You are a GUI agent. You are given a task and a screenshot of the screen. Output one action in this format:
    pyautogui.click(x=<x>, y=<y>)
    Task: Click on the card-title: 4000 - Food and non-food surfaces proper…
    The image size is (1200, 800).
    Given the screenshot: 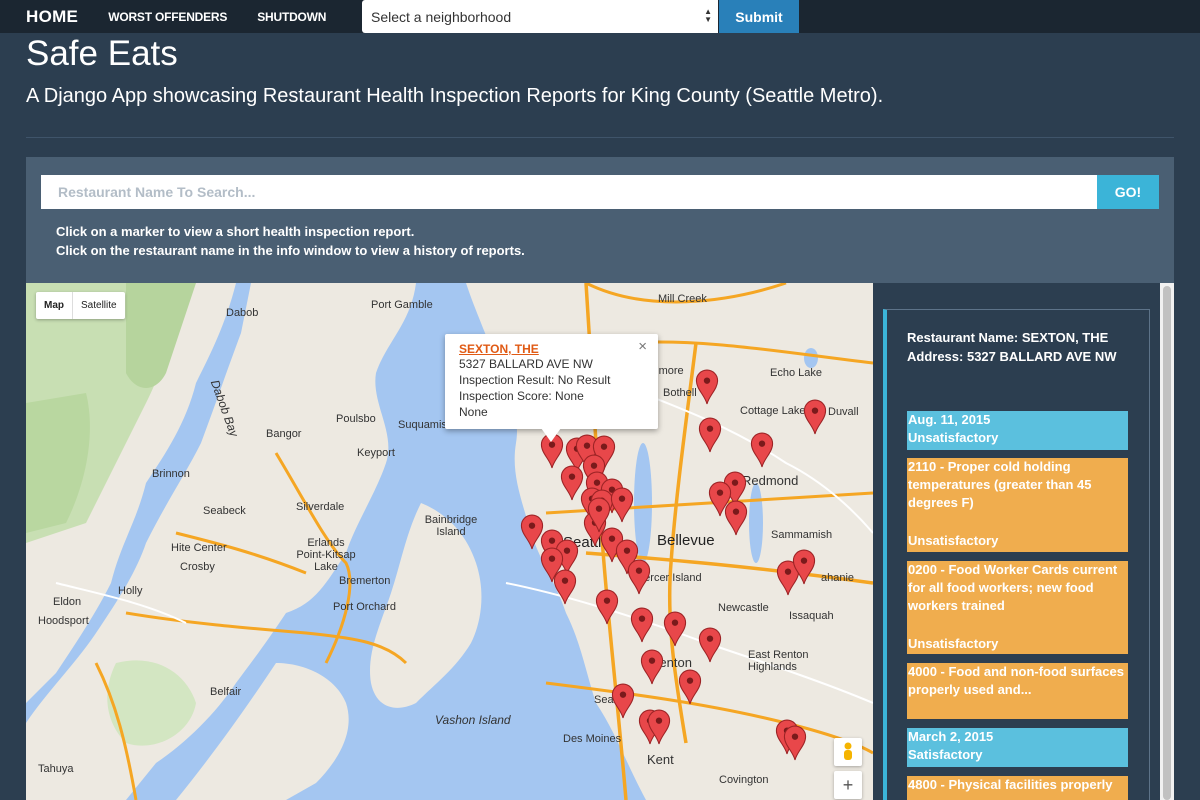 What is the action you would take?
    pyautogui.click(x=1016, y=680)
    